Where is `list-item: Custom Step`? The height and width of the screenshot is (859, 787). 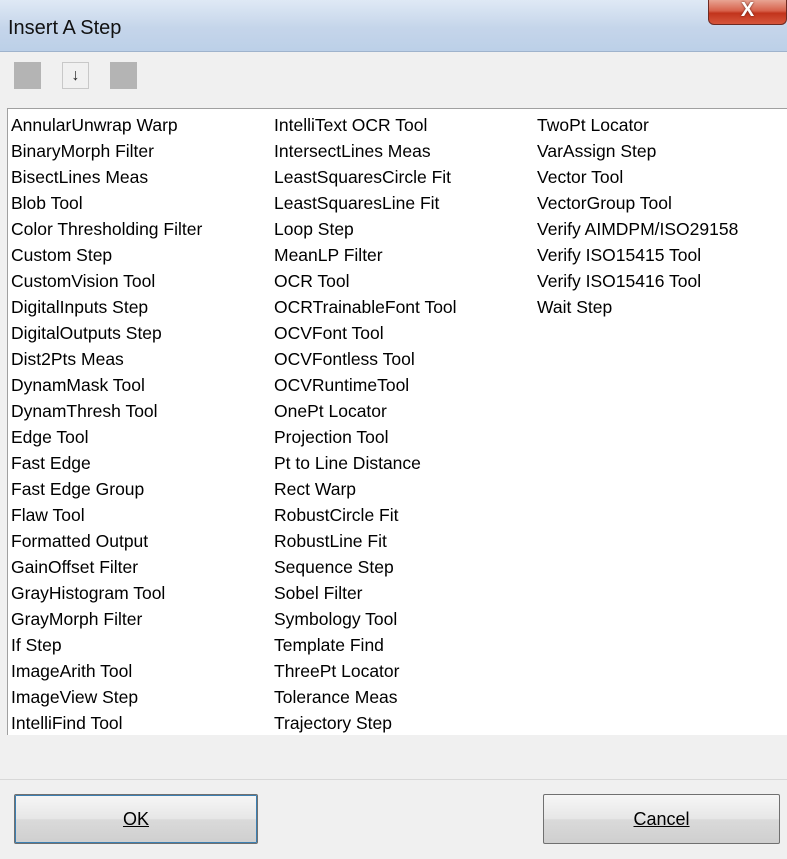 list-item: Custom Step is located at coordinates (106, 255).